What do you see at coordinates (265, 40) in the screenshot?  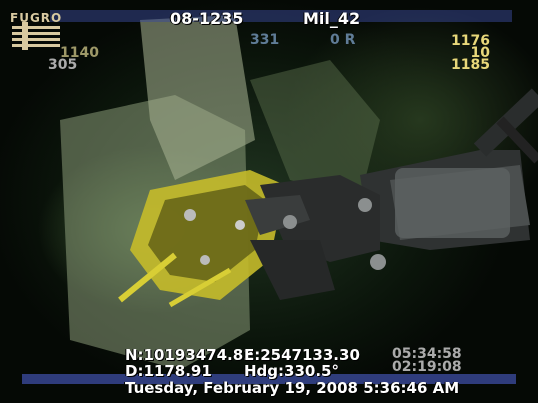 I see `heading-readout: 331` at bounding box center [265, 40].